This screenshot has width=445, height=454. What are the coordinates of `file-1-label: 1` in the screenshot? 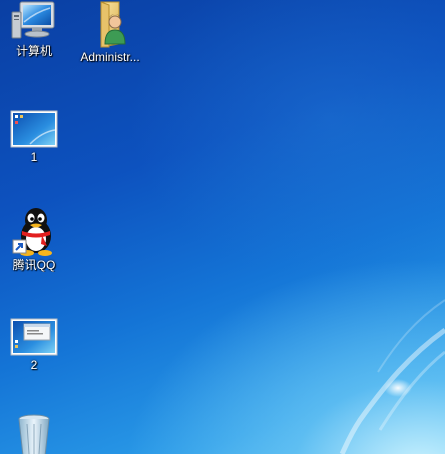 It's located at (34, 157).